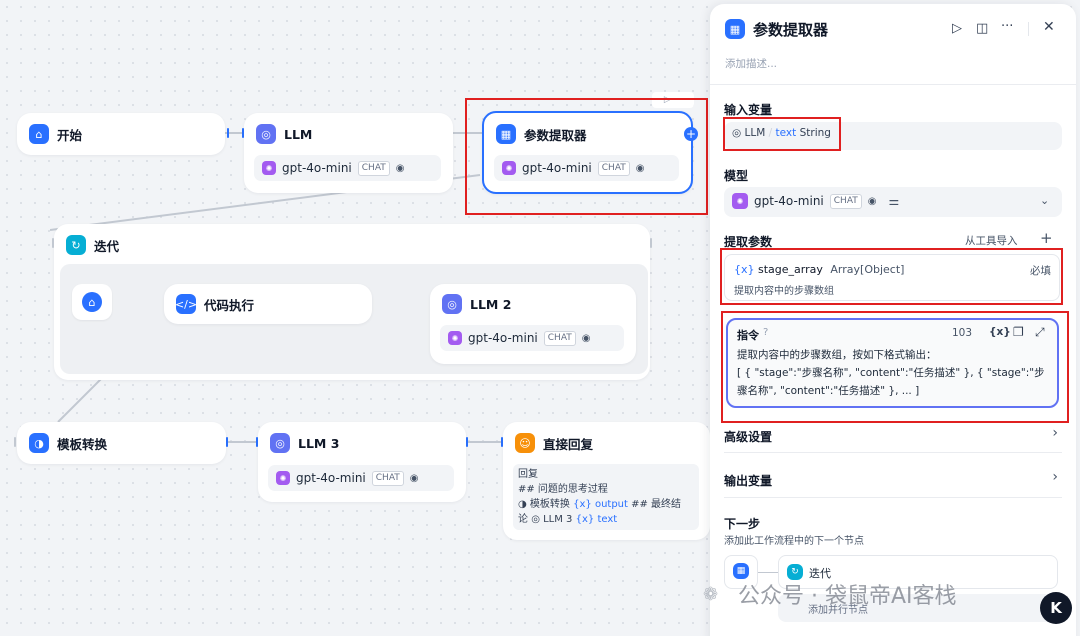 The image size is (1080, 636). What do you see at coordinates (736, 176) in the screenshot?
I see `model-label: 模型` at bounding box center [736, 176].